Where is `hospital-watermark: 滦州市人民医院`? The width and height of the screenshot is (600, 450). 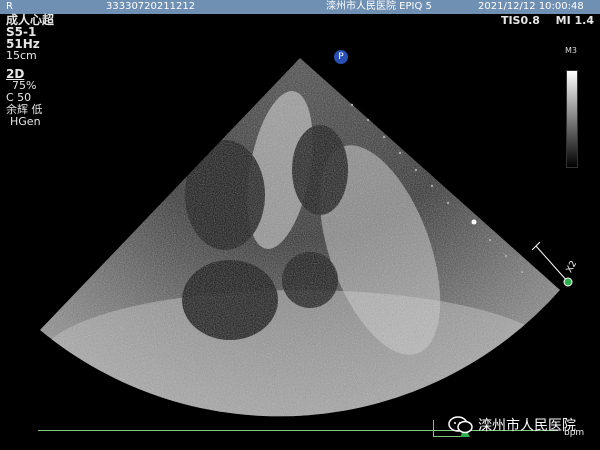
hospital-watermark: 滦州市人民医院 is located at coordinates (512, 425).